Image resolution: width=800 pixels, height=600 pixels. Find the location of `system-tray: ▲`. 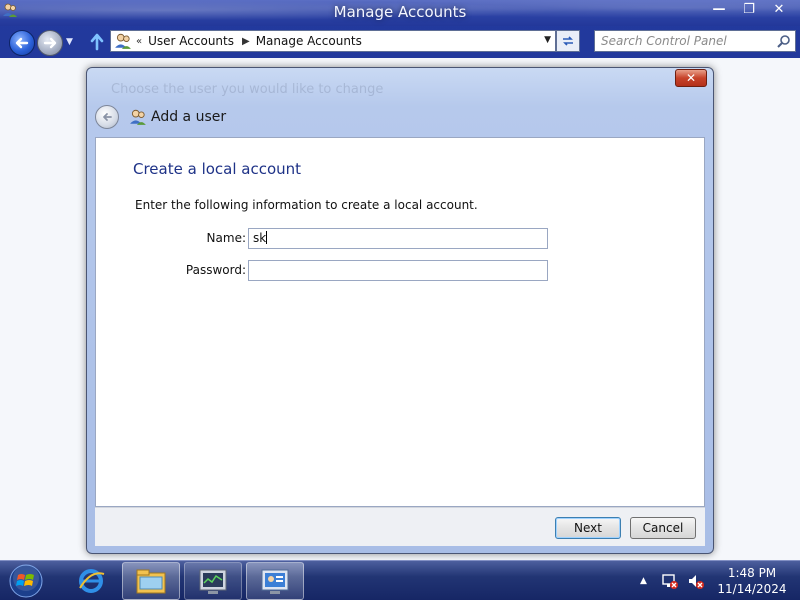

system-tray: ▲ is located at coordinates (676, 580).